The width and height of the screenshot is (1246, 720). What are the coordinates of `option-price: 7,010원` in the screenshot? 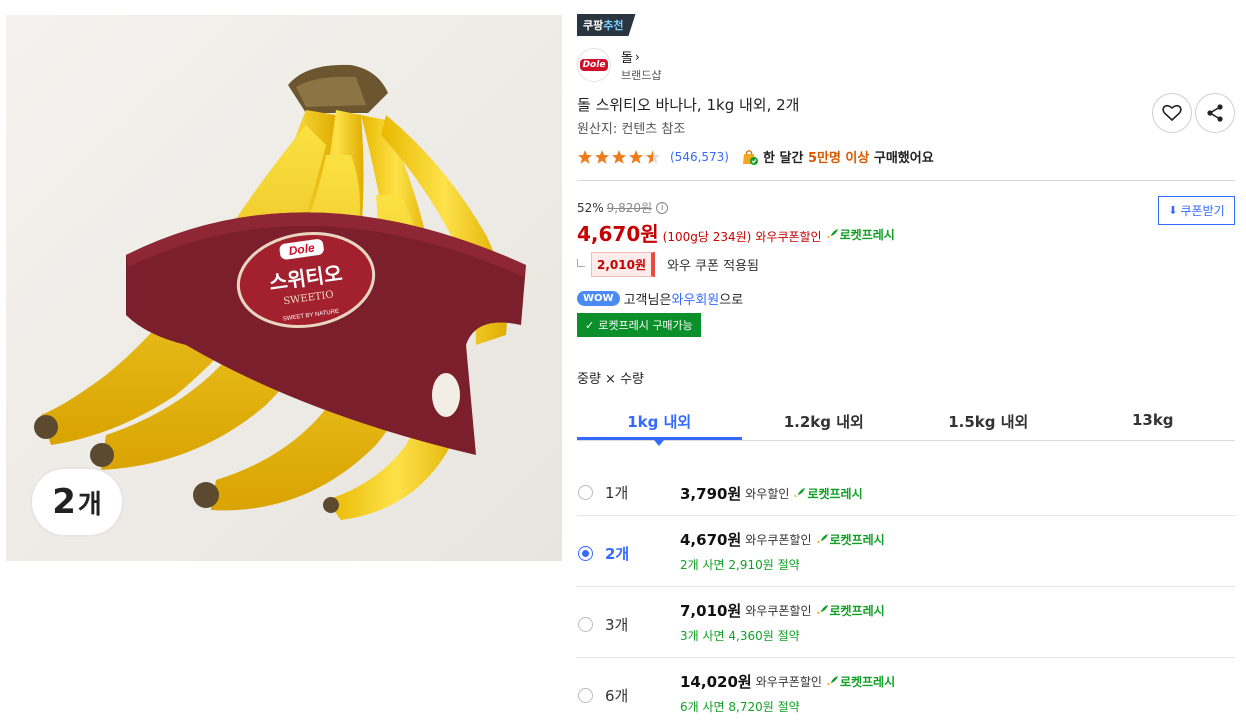 It's located at (711, 611).